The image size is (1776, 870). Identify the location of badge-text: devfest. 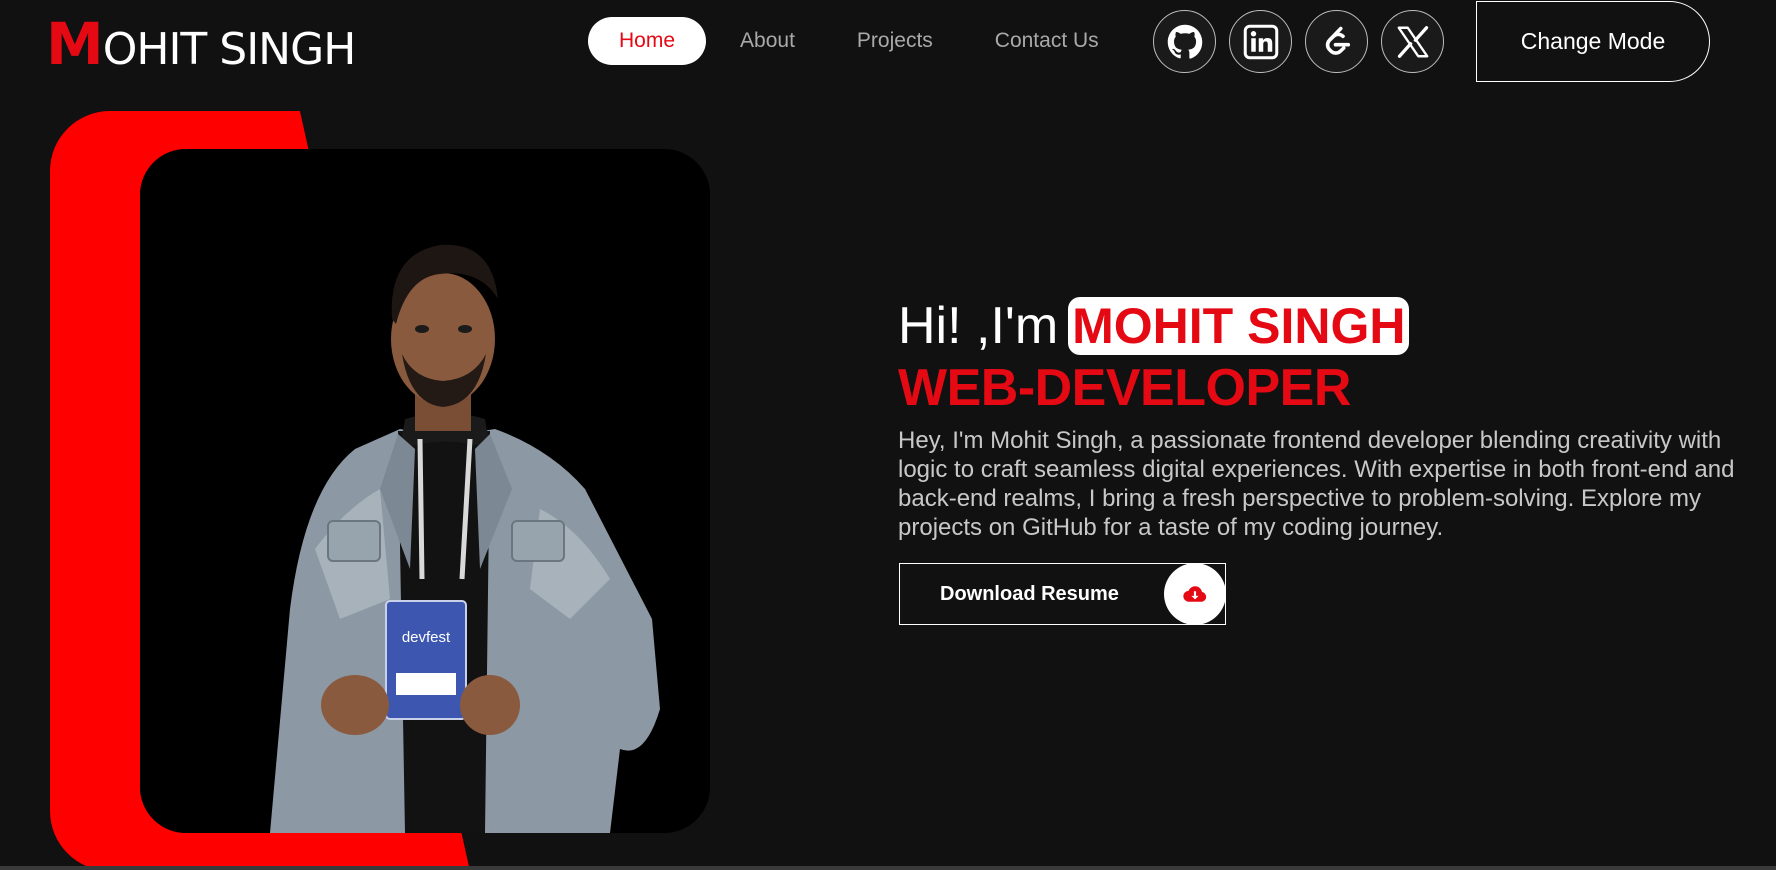
(426, 637).